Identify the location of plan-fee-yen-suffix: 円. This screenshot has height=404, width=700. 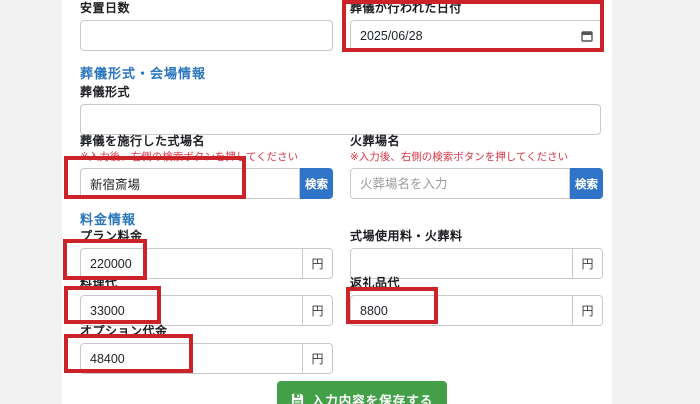
(318, 263).